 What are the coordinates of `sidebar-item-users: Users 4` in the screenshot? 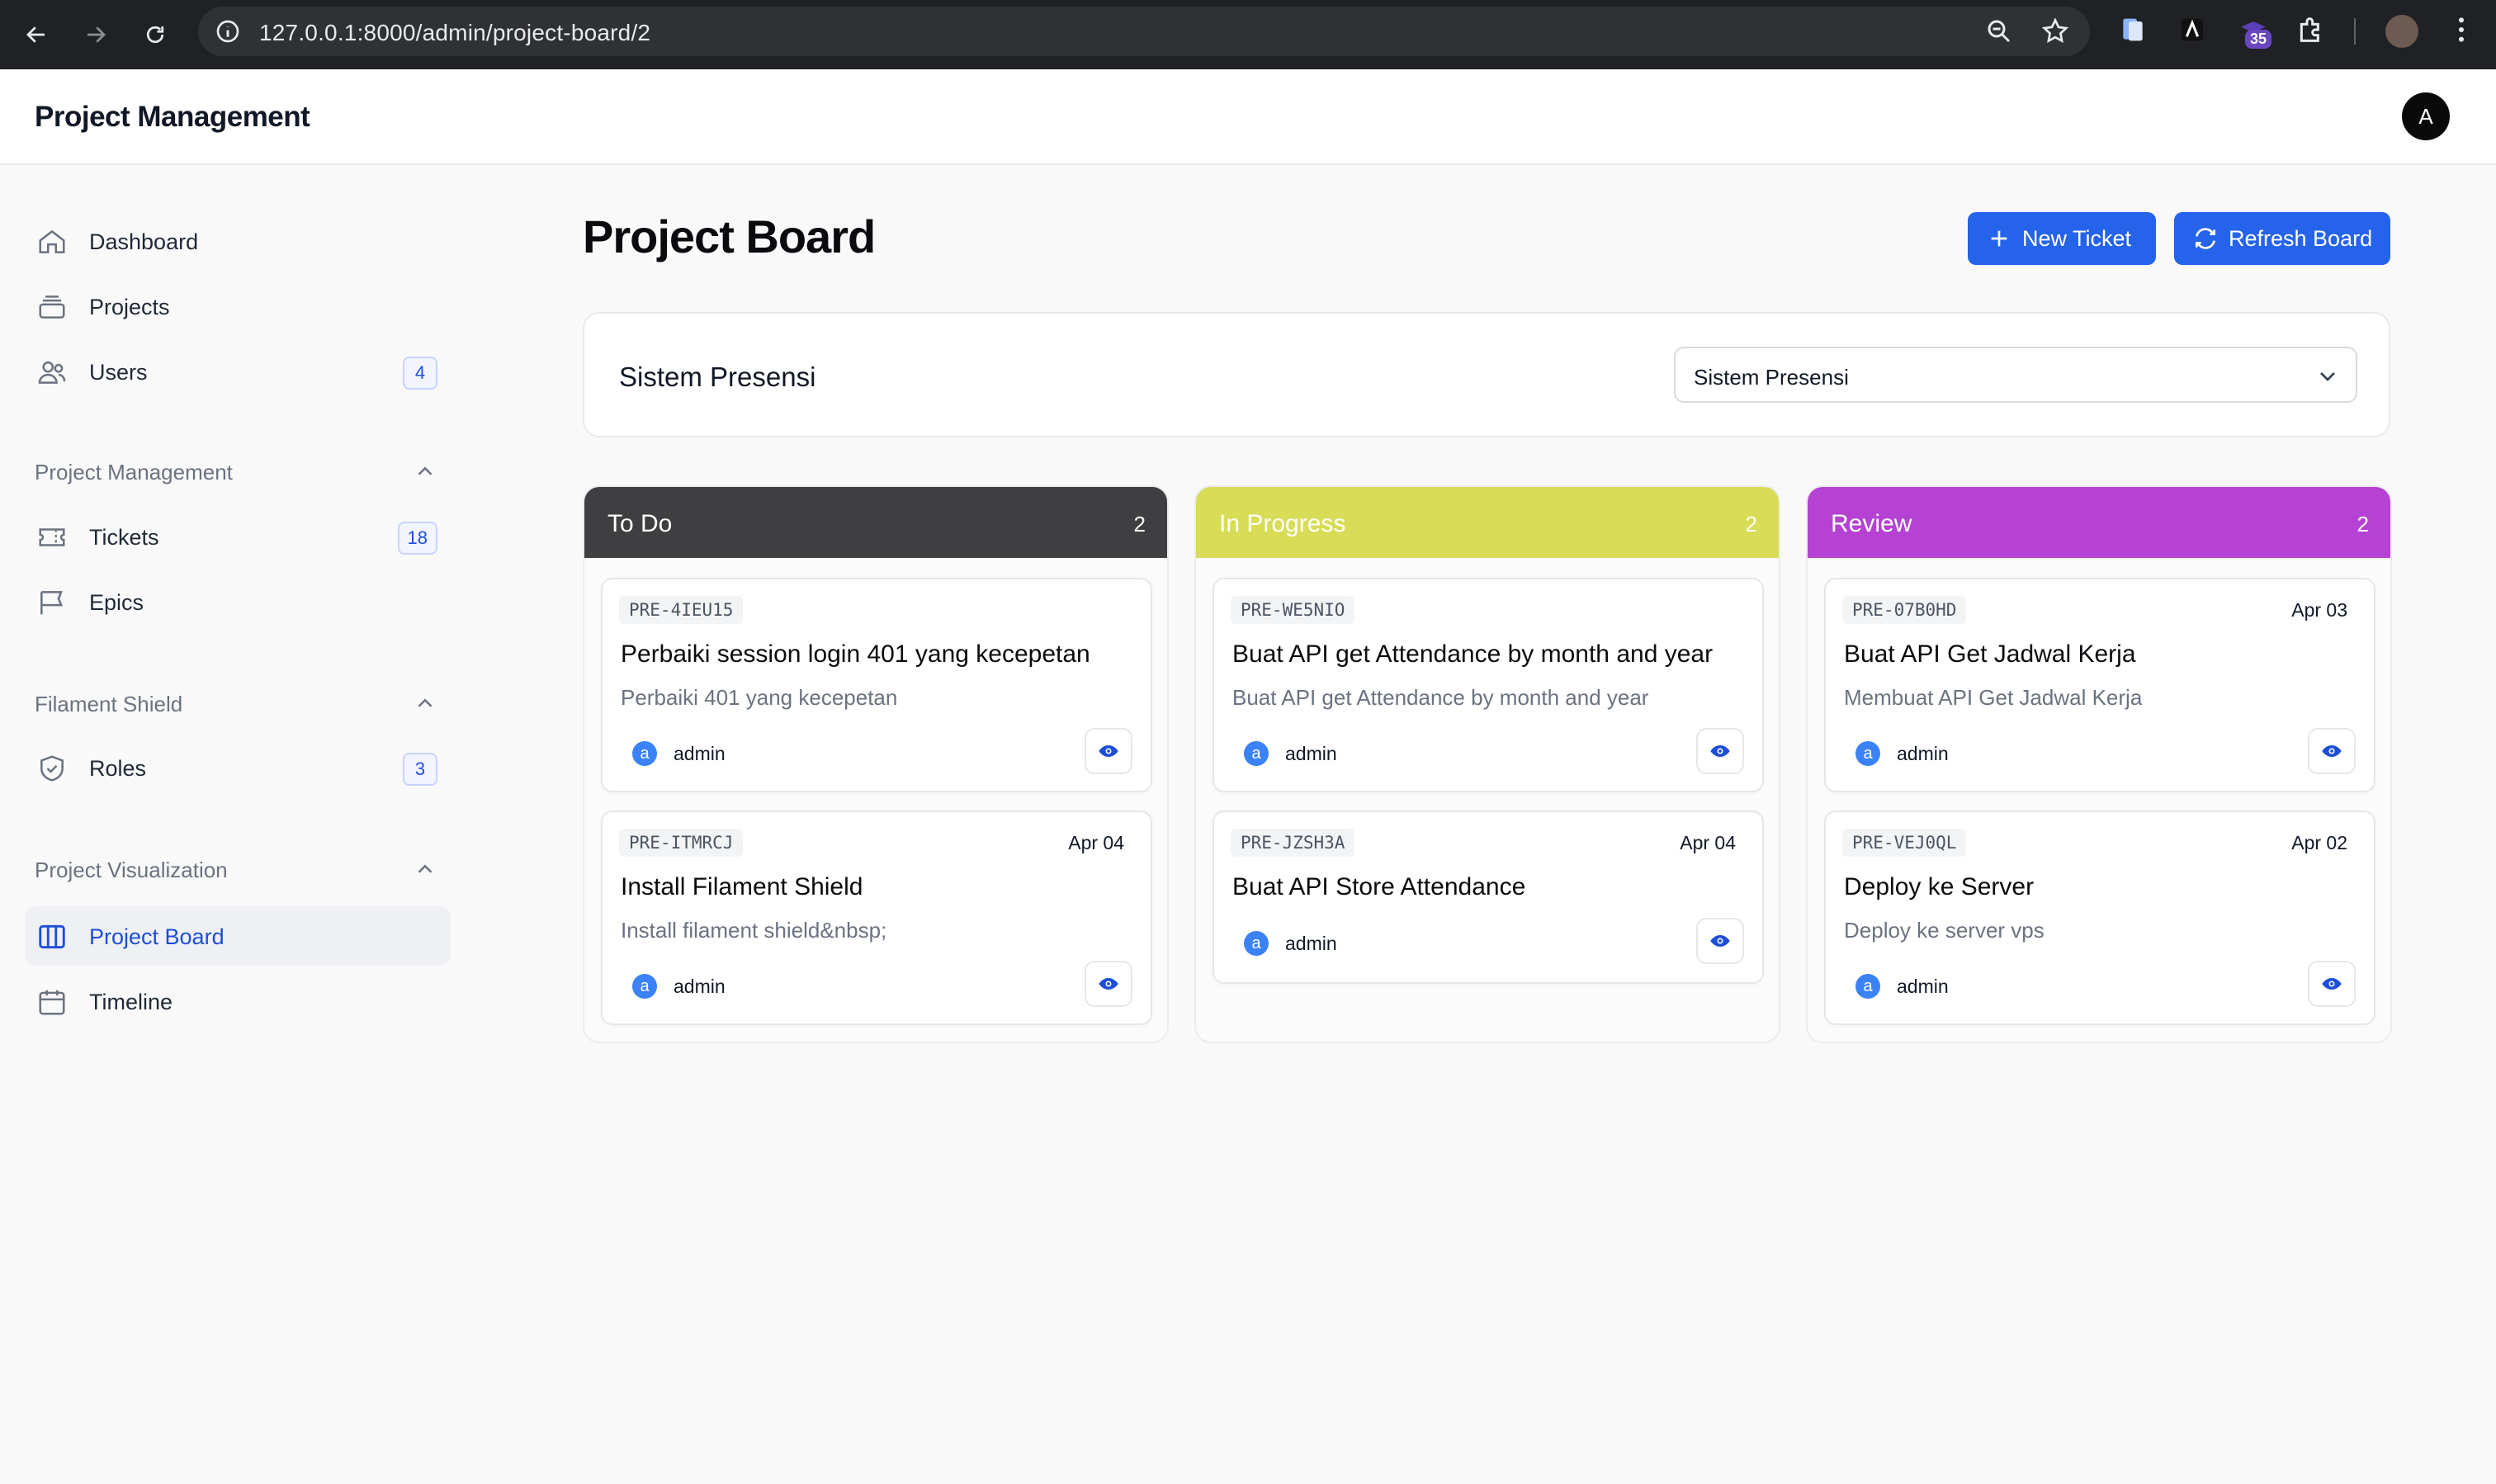 It's located at (238, 371).